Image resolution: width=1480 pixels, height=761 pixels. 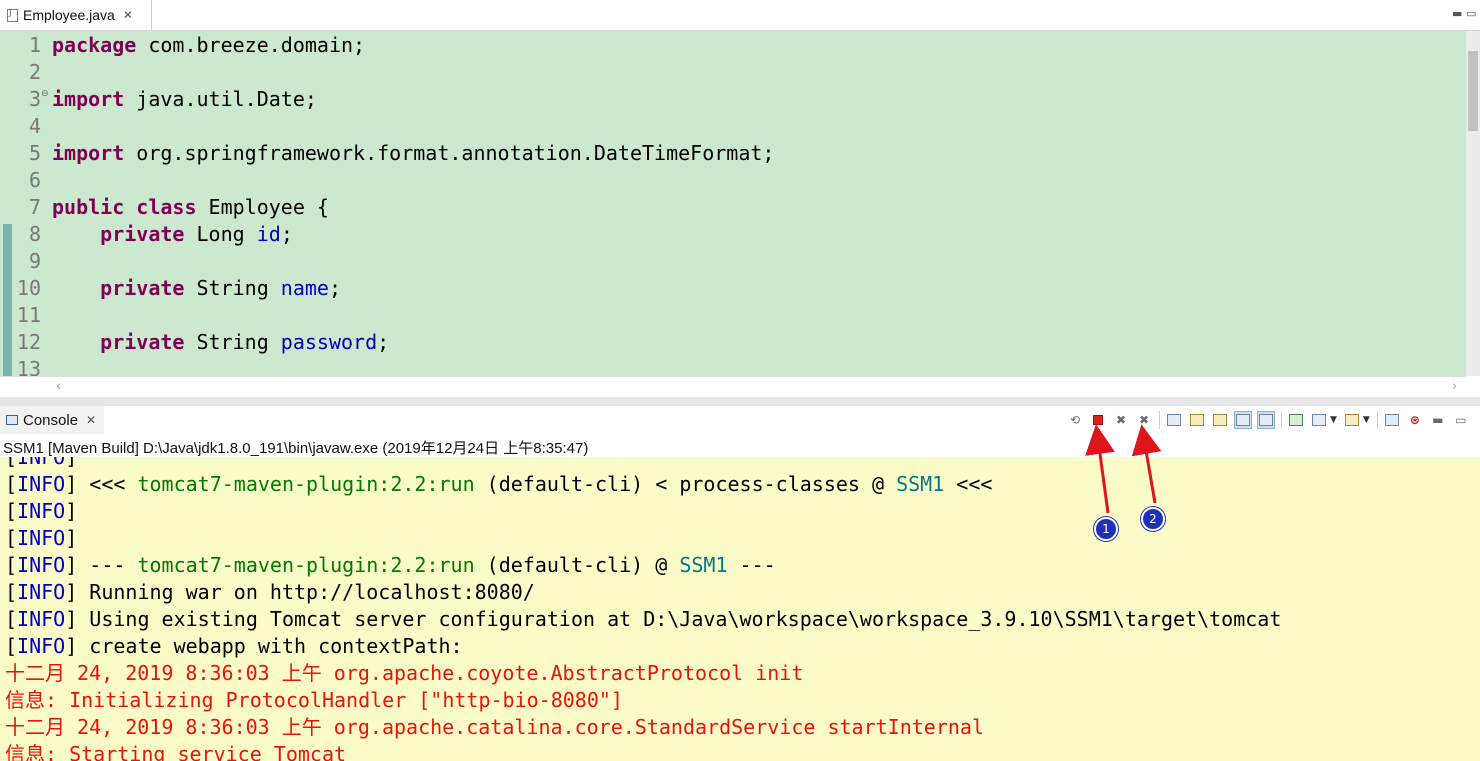 I want to click on code-line: 2, so click(x=733, y=71).